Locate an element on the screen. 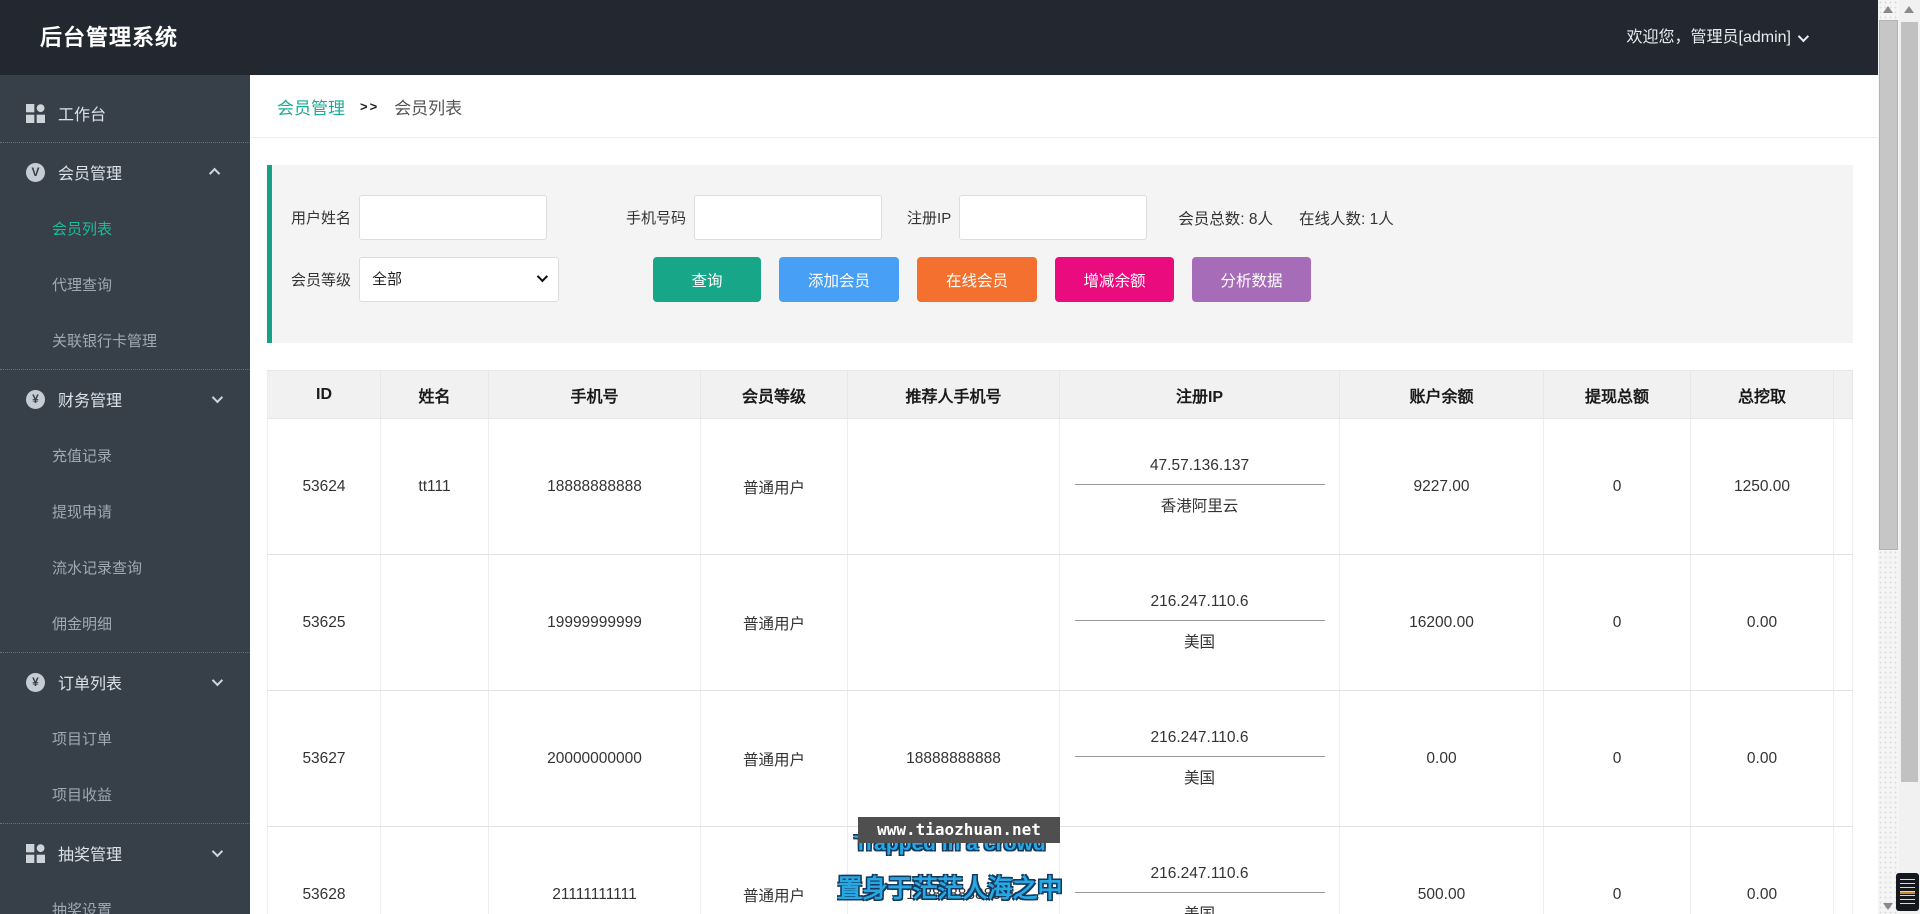 The height and width of the screenshot is (914, 1920). cell-withdraw: 0 is located at coordinates (1617, 622).